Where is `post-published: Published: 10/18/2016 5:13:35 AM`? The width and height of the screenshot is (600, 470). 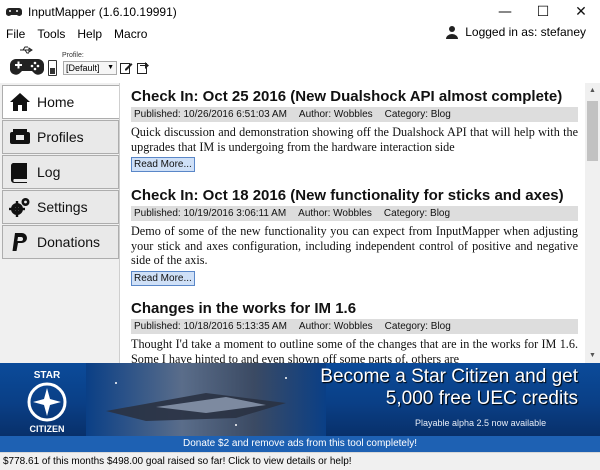 post-published: Published: 10/18/2016 5:13:35 AM is located at coordinates (210, 326).